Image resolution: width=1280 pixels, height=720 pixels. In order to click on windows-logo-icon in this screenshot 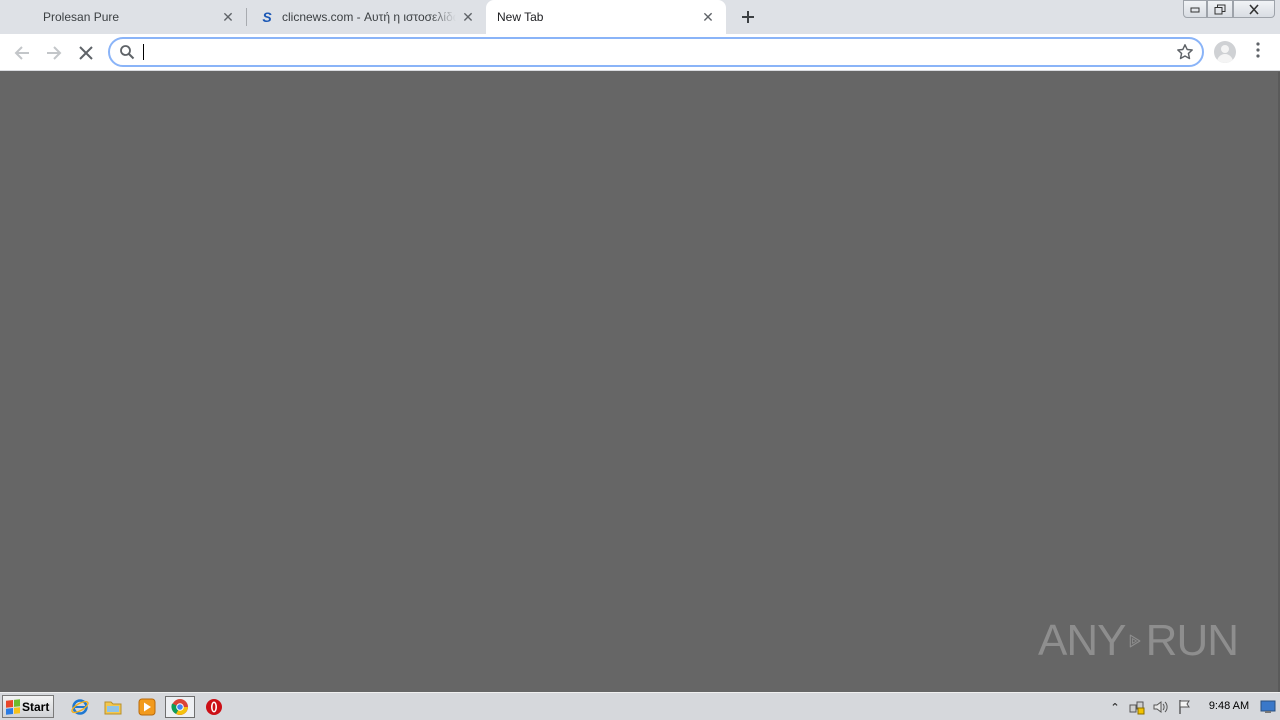, I will do `click(13, 706)`.